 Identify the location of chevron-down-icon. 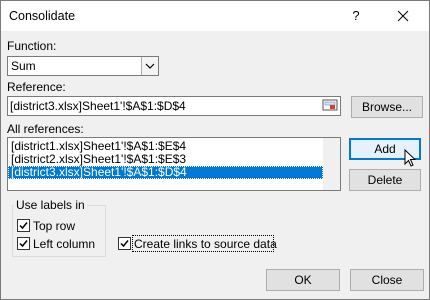
(149, 66).